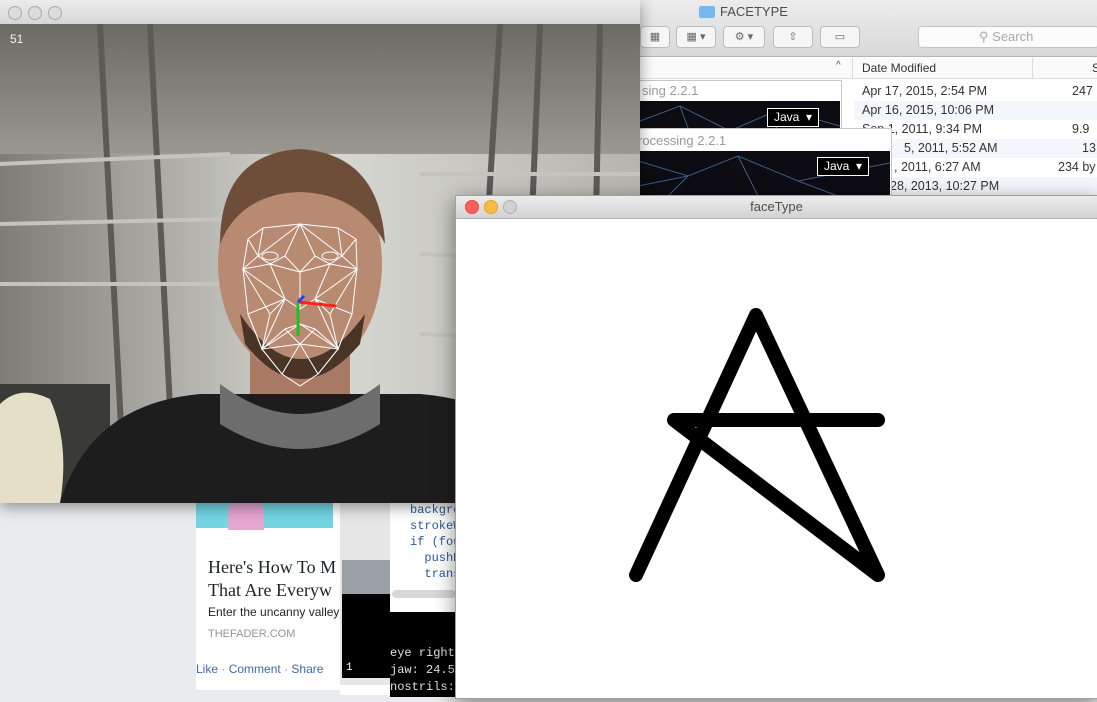 Image resolution: width=1097 pixels, height=702 pixels. I want to click on zoom-button, so click(55, 13).